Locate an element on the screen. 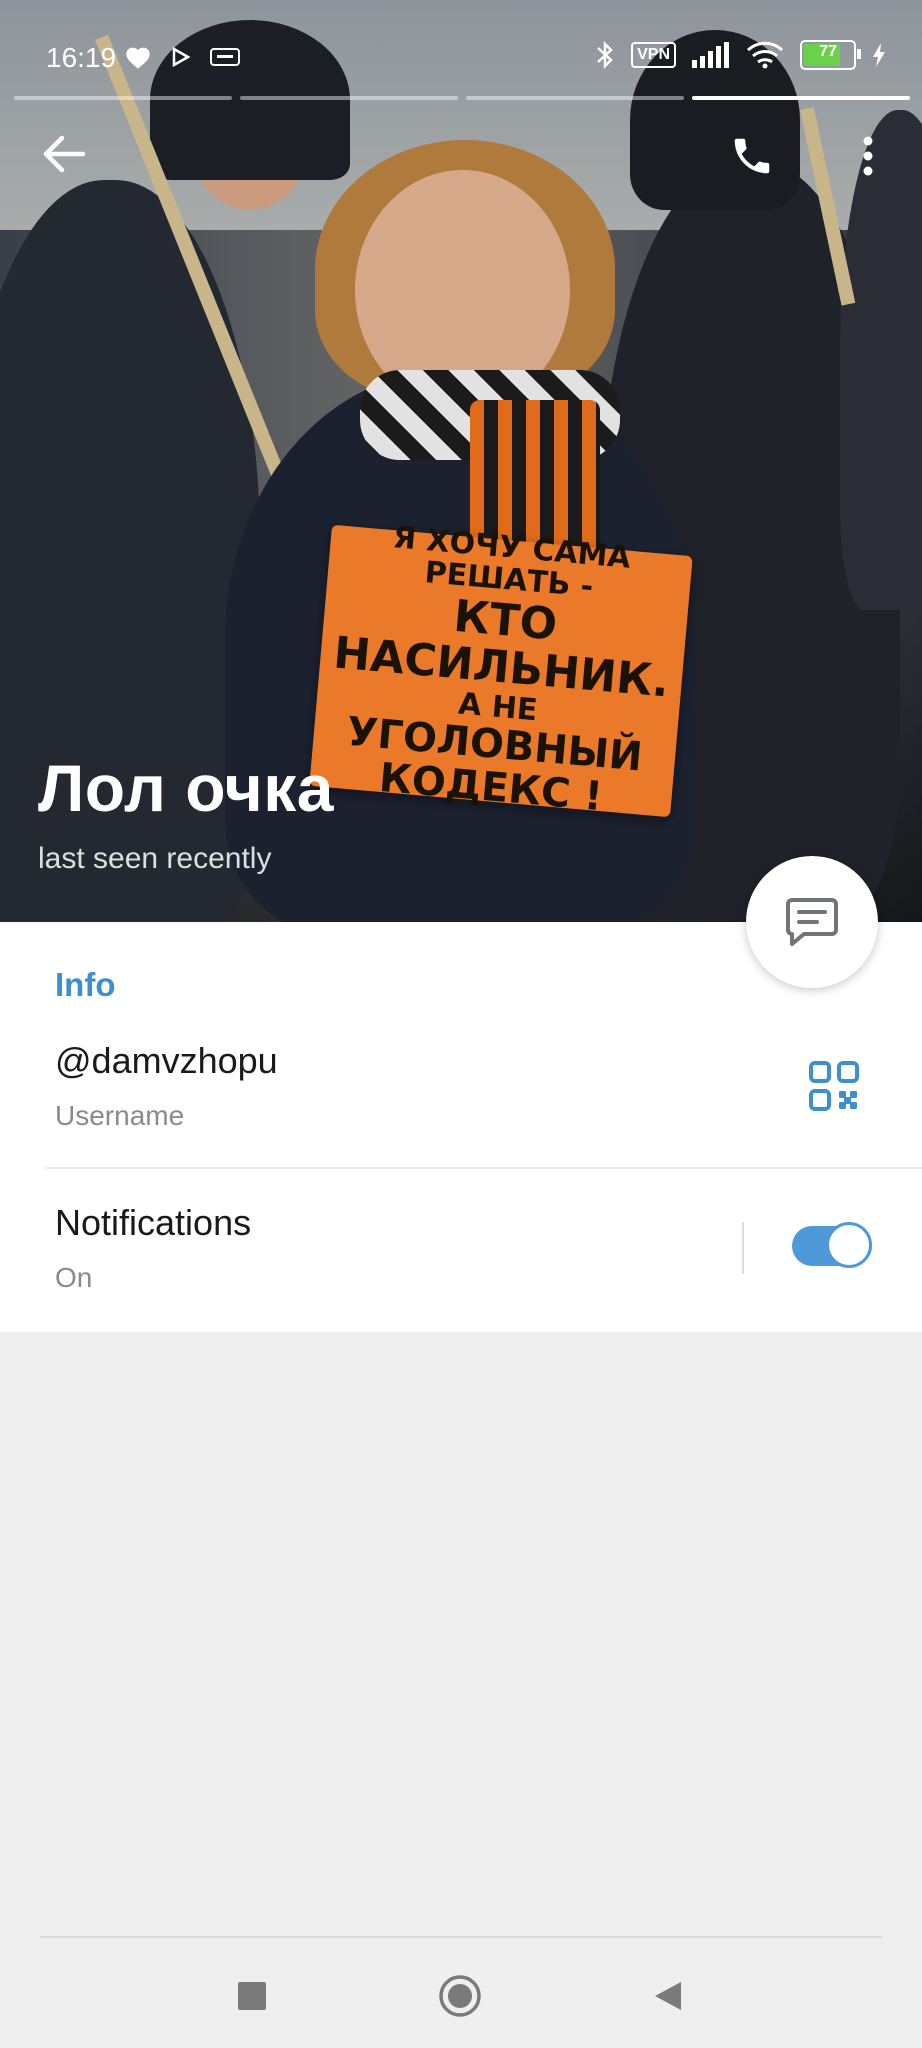 Image resolution: width=922 pixels, height=2048 pixels. signal-icon is located at coordinates (710, 55).